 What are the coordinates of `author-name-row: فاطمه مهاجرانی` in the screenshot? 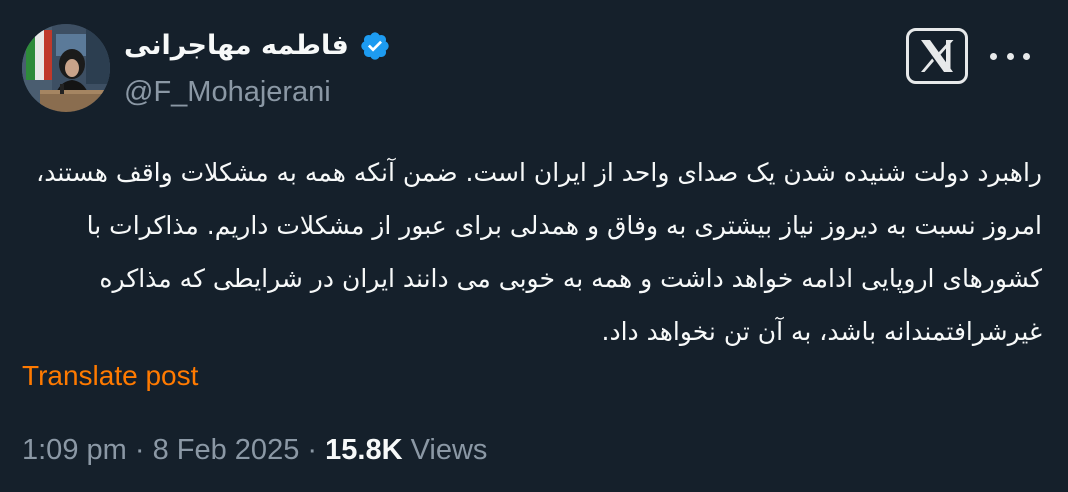 It's located at (257, 46).